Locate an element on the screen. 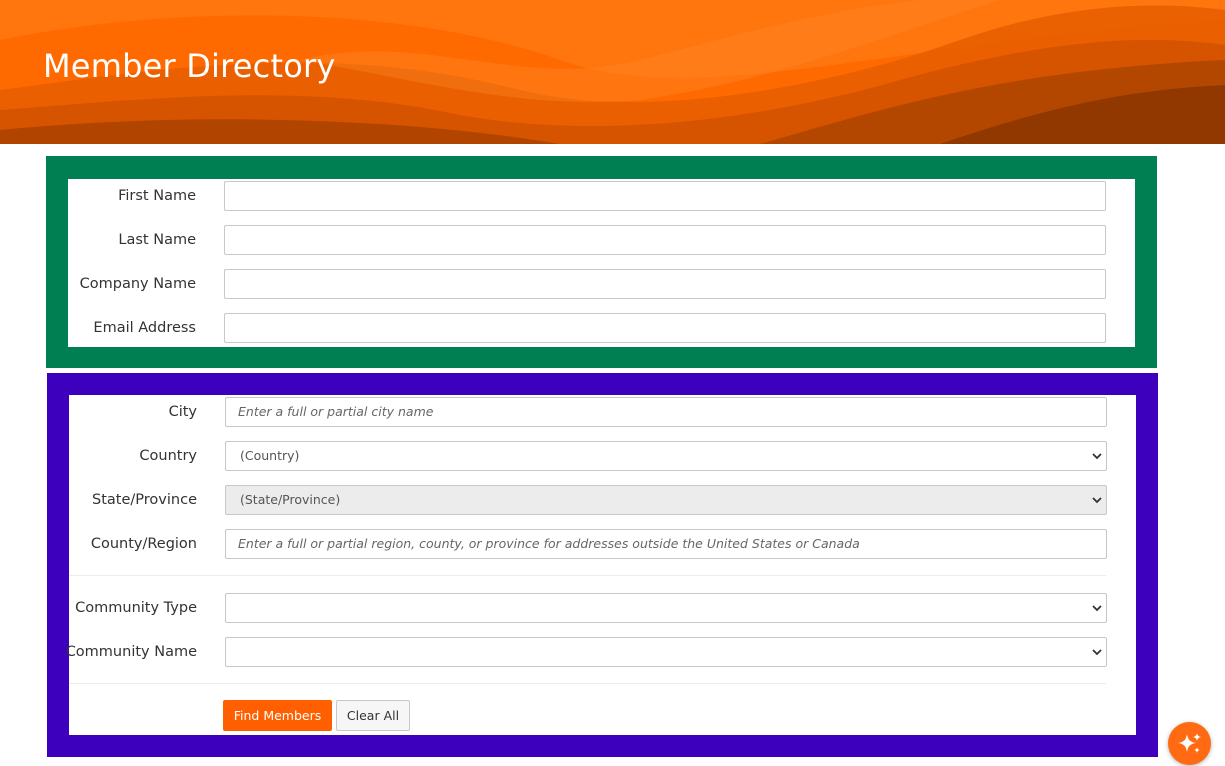 This screenshot has height=766, width=1225. city-input: Enter a full or partial city name is located at coordinates (666, 412).